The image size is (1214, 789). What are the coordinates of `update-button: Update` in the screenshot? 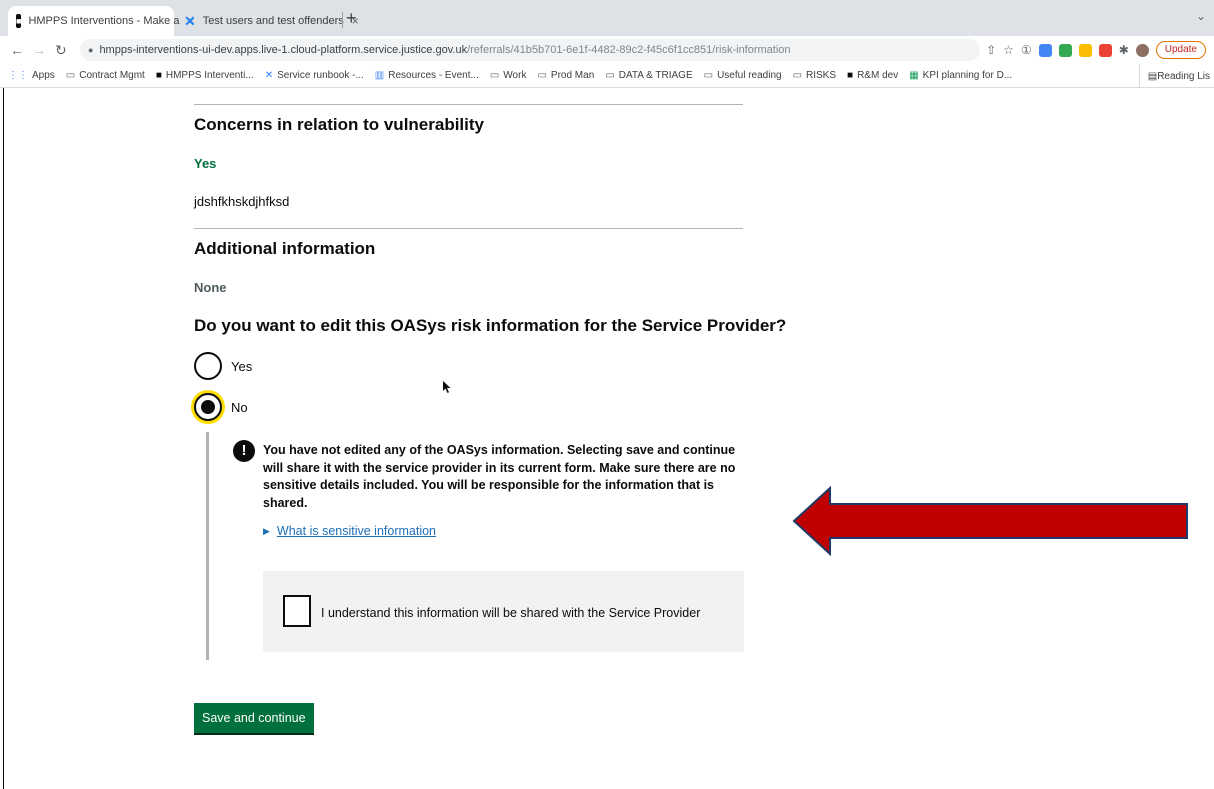 It's located at (1180, 50).